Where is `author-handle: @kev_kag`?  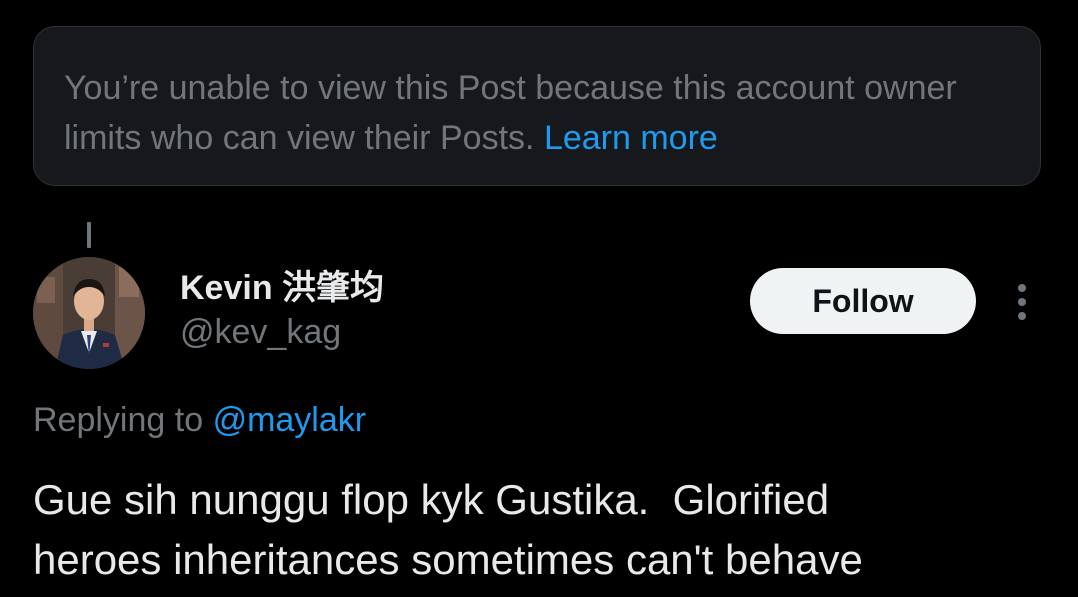
author-handle: @kev_kag is located at coordinates (282, 332).